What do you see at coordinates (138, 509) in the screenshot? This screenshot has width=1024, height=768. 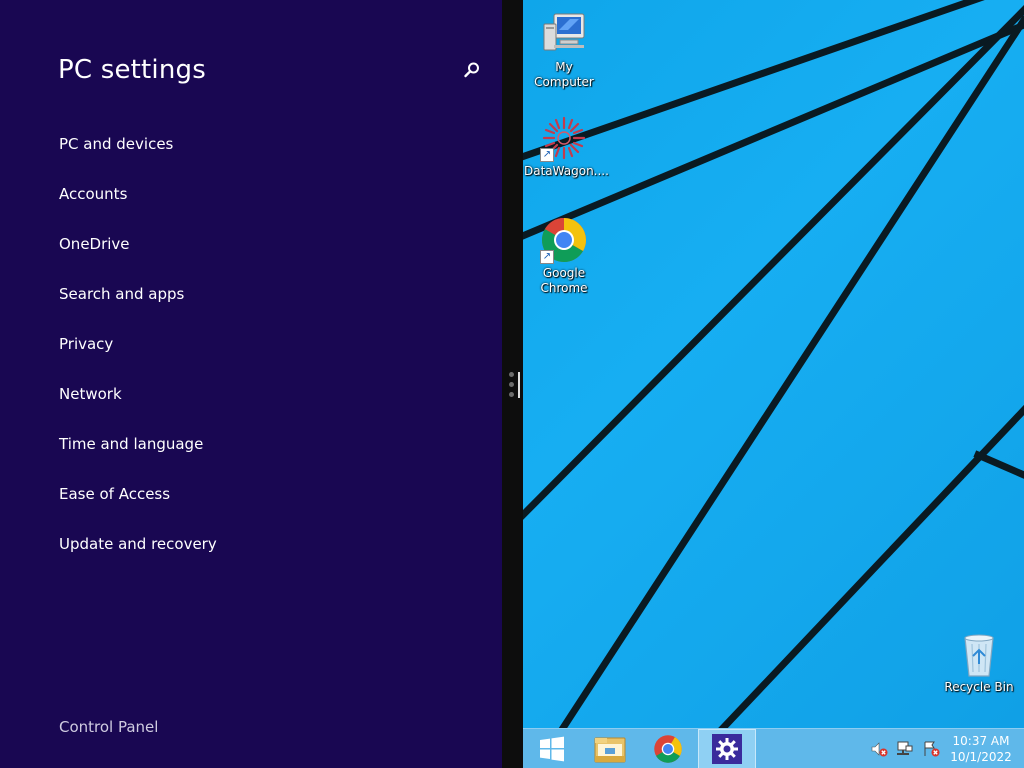 I see `nav-item-ease-of-access: Ease of Access` at bounding box center [138, 509].